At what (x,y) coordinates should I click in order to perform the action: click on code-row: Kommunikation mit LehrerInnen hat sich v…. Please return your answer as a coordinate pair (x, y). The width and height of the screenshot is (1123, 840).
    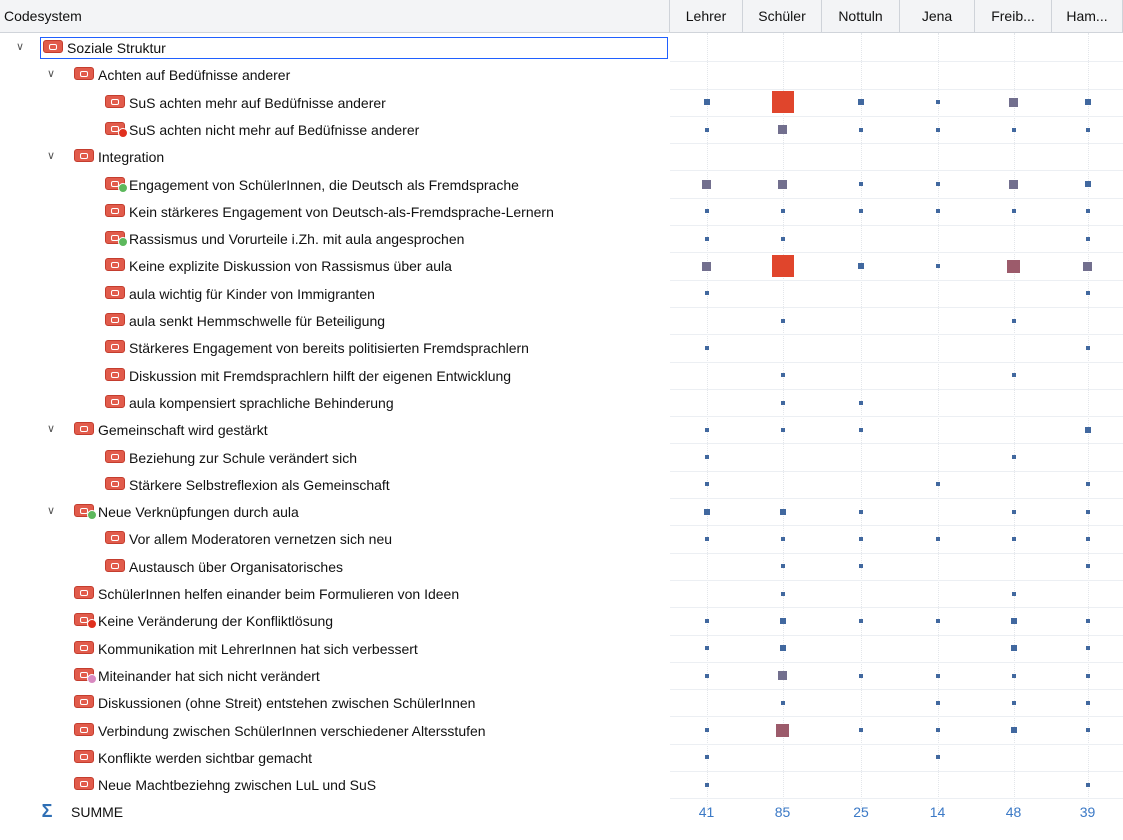
    Looking at the image, I should click on (561, 649).